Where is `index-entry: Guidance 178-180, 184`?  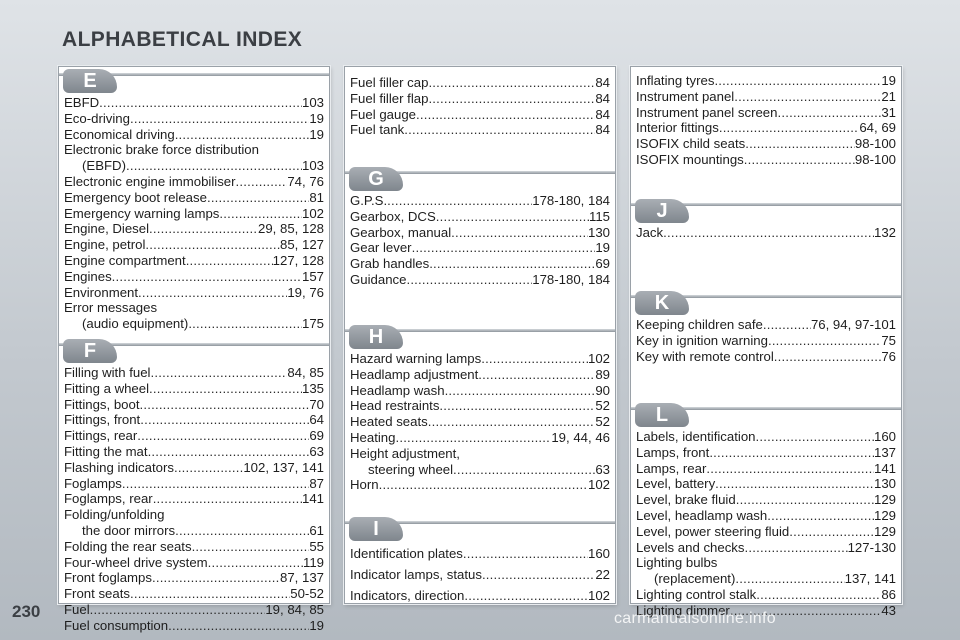 index-entry: Guidance 178-180, 184 is located at coordinates (480, 280).